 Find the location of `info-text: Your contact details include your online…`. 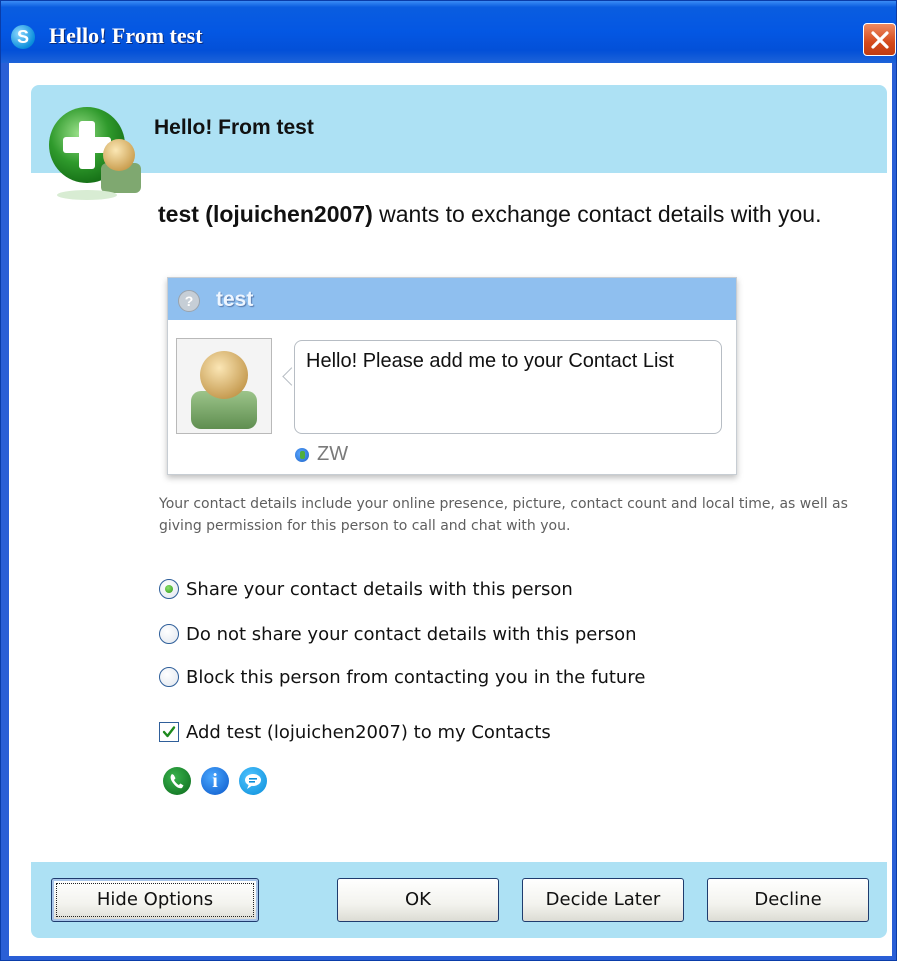

info-text: Your contact details include your online… is located at coordinates (503, 515).